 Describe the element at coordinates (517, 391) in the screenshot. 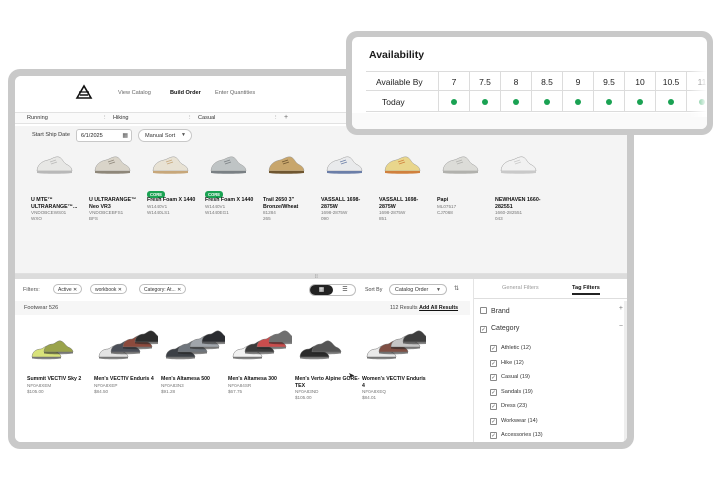

I see `category-filter-label: Sandals (19)` at that location.